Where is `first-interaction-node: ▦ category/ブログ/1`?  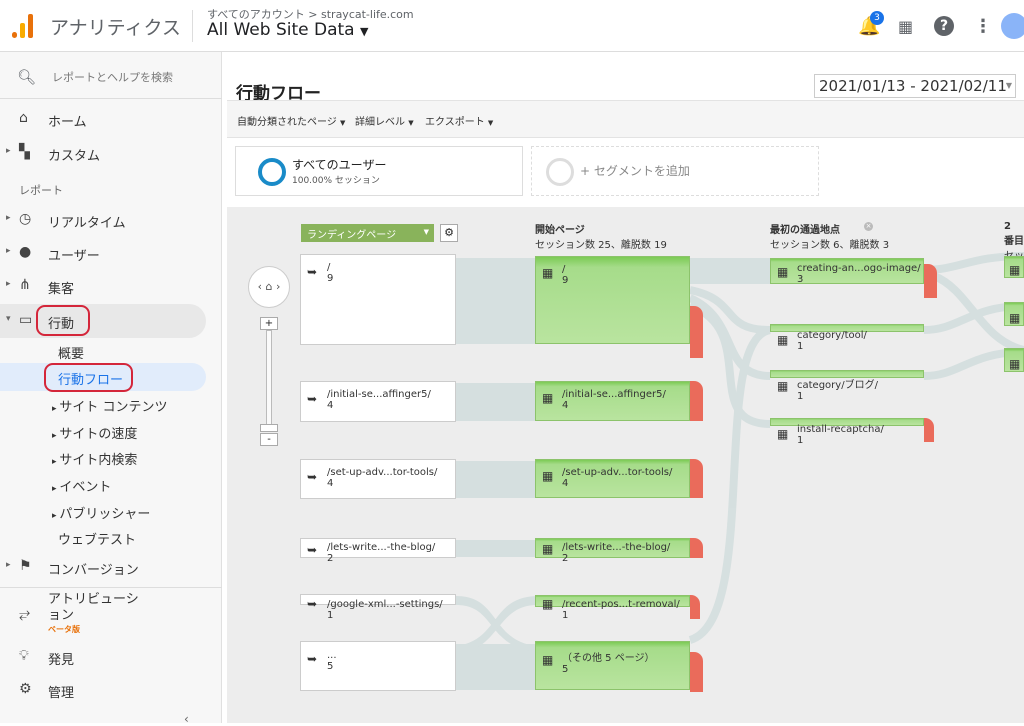
first-interaction-node: ▦ category/ブログ/1 is located at coordinates (847, 386).